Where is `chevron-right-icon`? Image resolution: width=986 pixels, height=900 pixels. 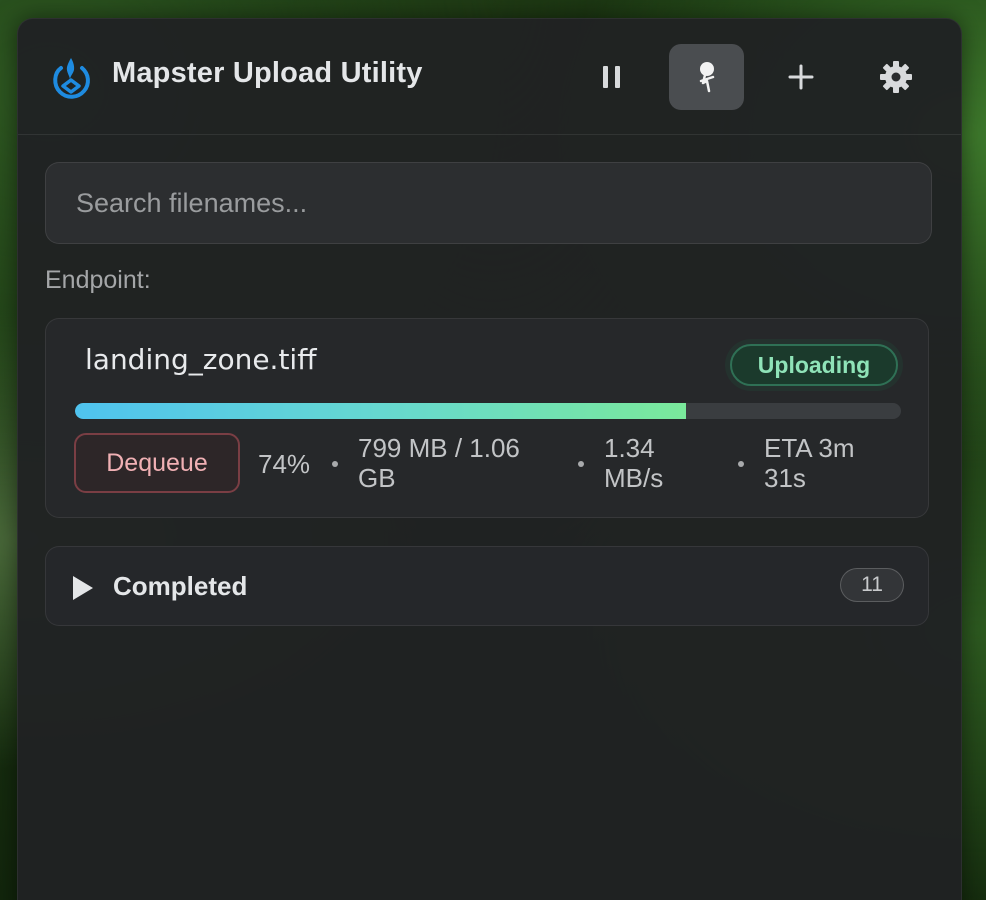 chevron-right-icon is located at coordinates (83, 588).